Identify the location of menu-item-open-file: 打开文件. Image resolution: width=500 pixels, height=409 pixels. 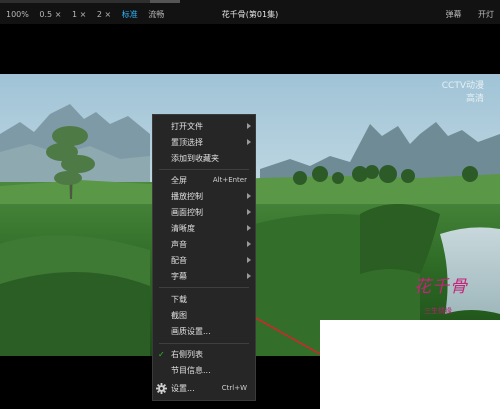
(204, 126).